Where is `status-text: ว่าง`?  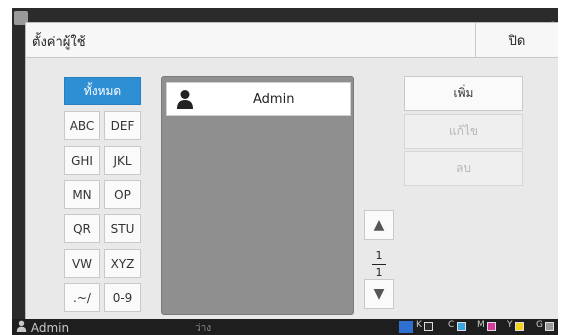
status-text: ว่าง is located at coordinates (203, 328).